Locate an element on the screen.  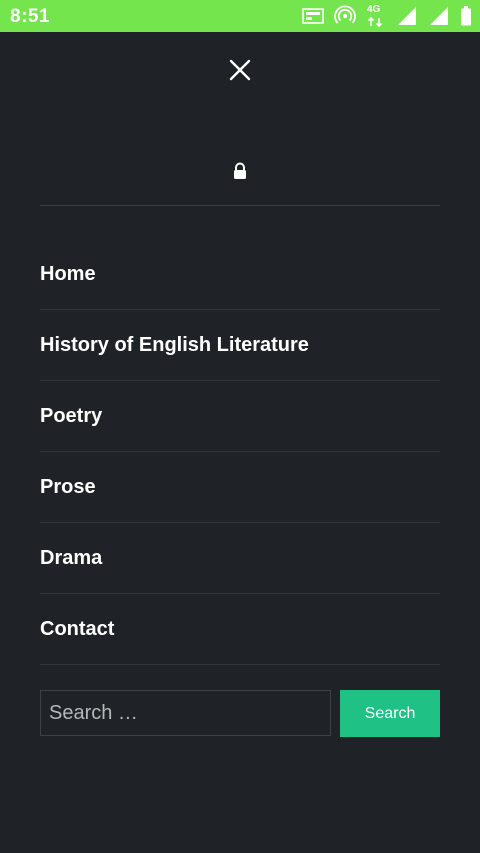
search-input is located at coordinates (185, 713).